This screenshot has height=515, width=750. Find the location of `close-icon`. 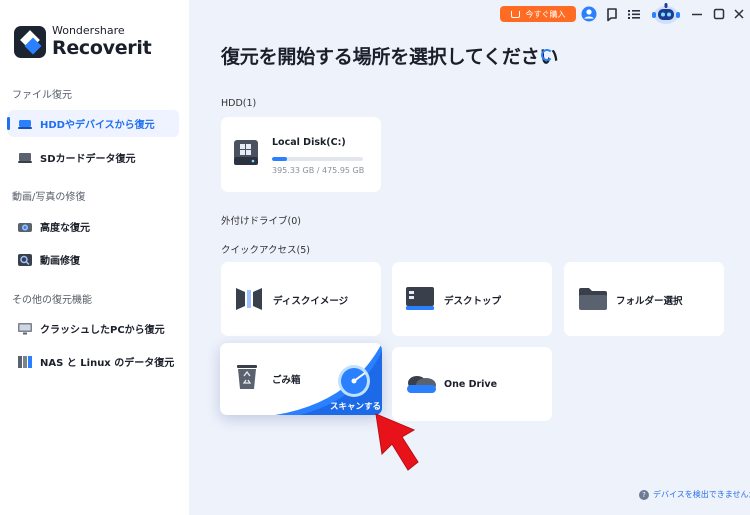

close-icon is located at coordinates (739, 14).